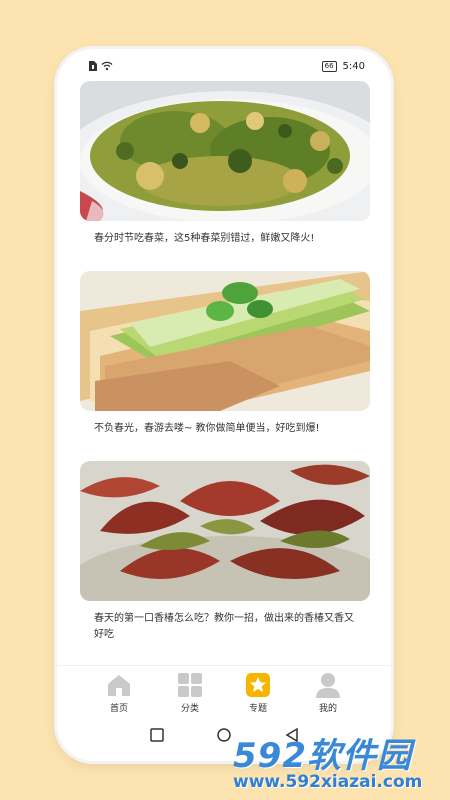  I want to click on status-bar: 66 5:40, so click(224, 64).